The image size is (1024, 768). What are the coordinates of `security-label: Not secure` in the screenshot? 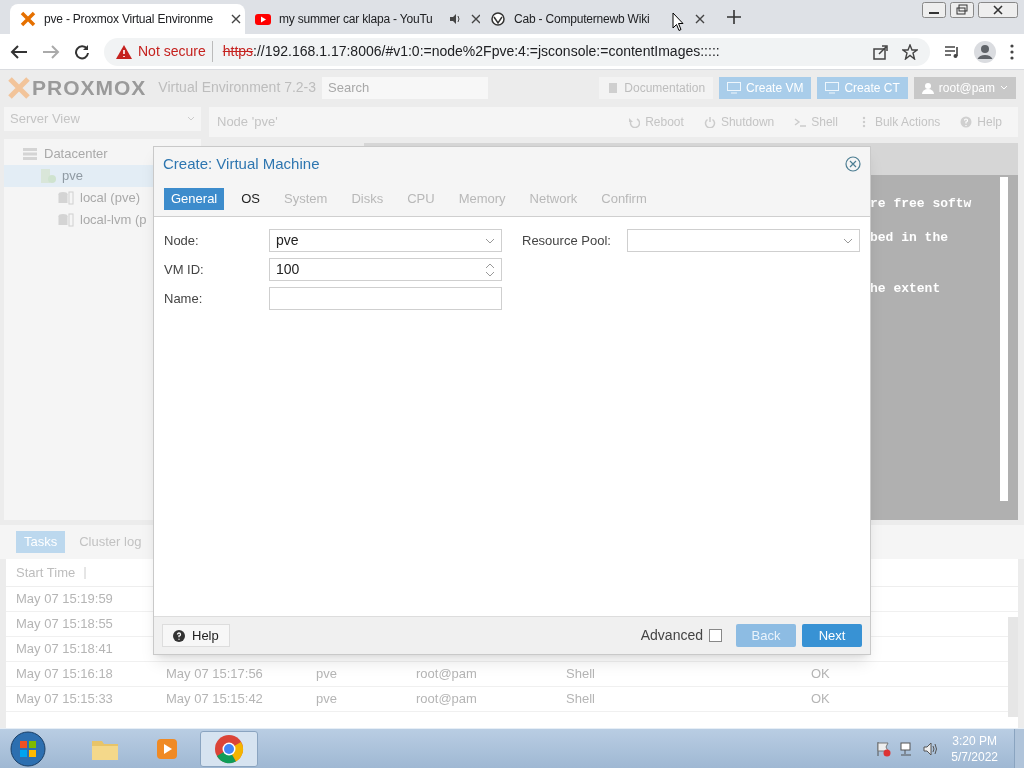 It's located at (175, 51).